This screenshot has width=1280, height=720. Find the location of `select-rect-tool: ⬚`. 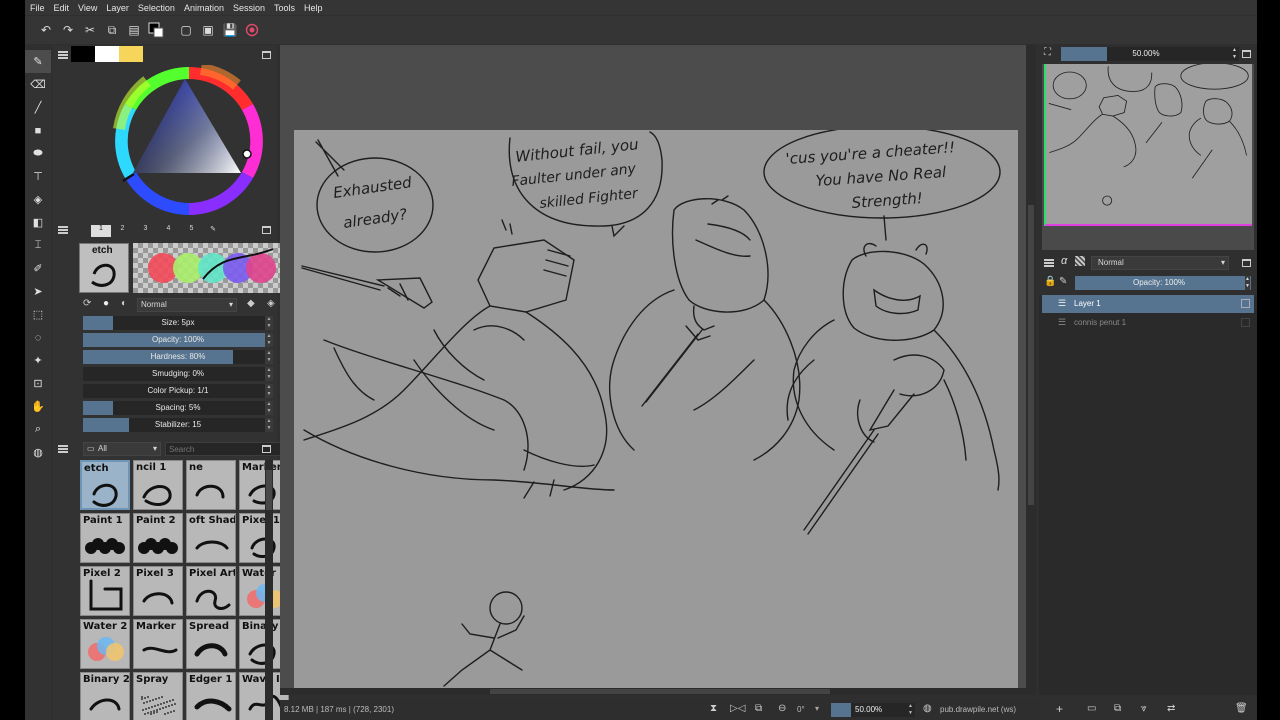

select-rect-tool: ⬚ is located at coordinates (38, 314).